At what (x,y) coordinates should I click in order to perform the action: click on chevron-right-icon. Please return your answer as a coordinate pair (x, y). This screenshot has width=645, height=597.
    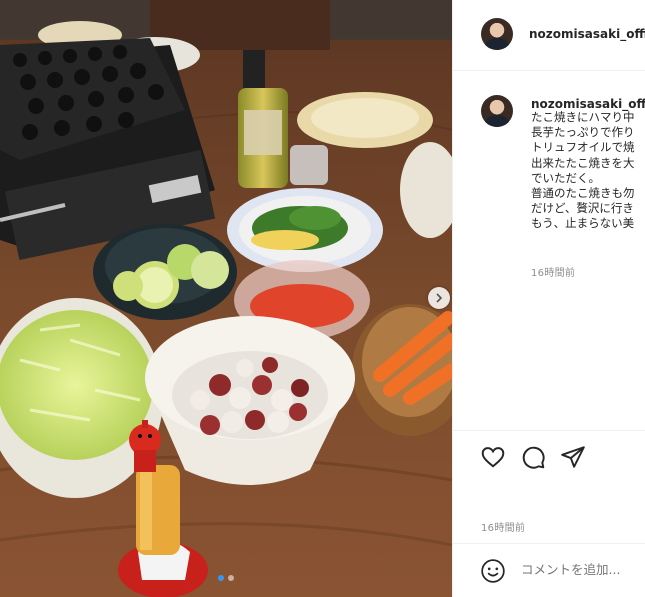
    Looking at the image, I should click on (439, 298).